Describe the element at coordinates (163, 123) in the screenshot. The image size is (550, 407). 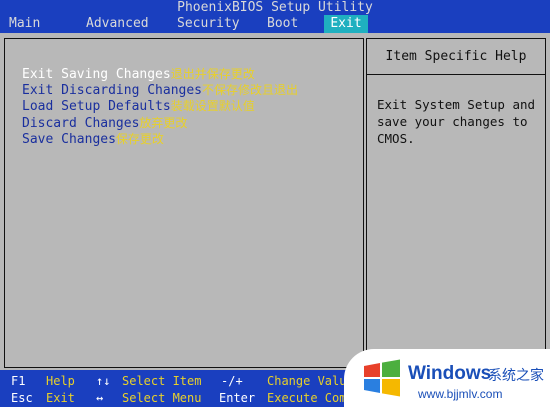
I see `option-note: 放弃更改` at that location.